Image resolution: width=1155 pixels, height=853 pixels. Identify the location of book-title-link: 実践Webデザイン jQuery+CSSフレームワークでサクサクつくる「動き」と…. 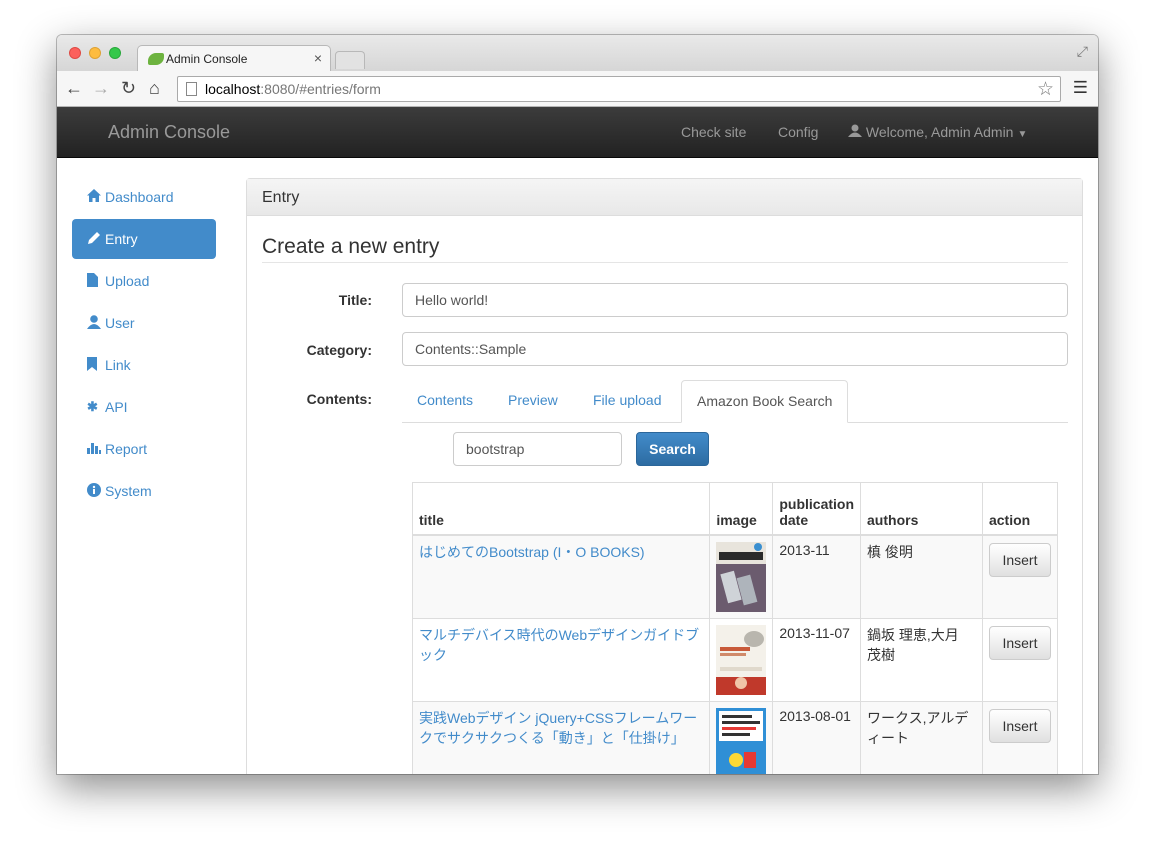
(558, 728).